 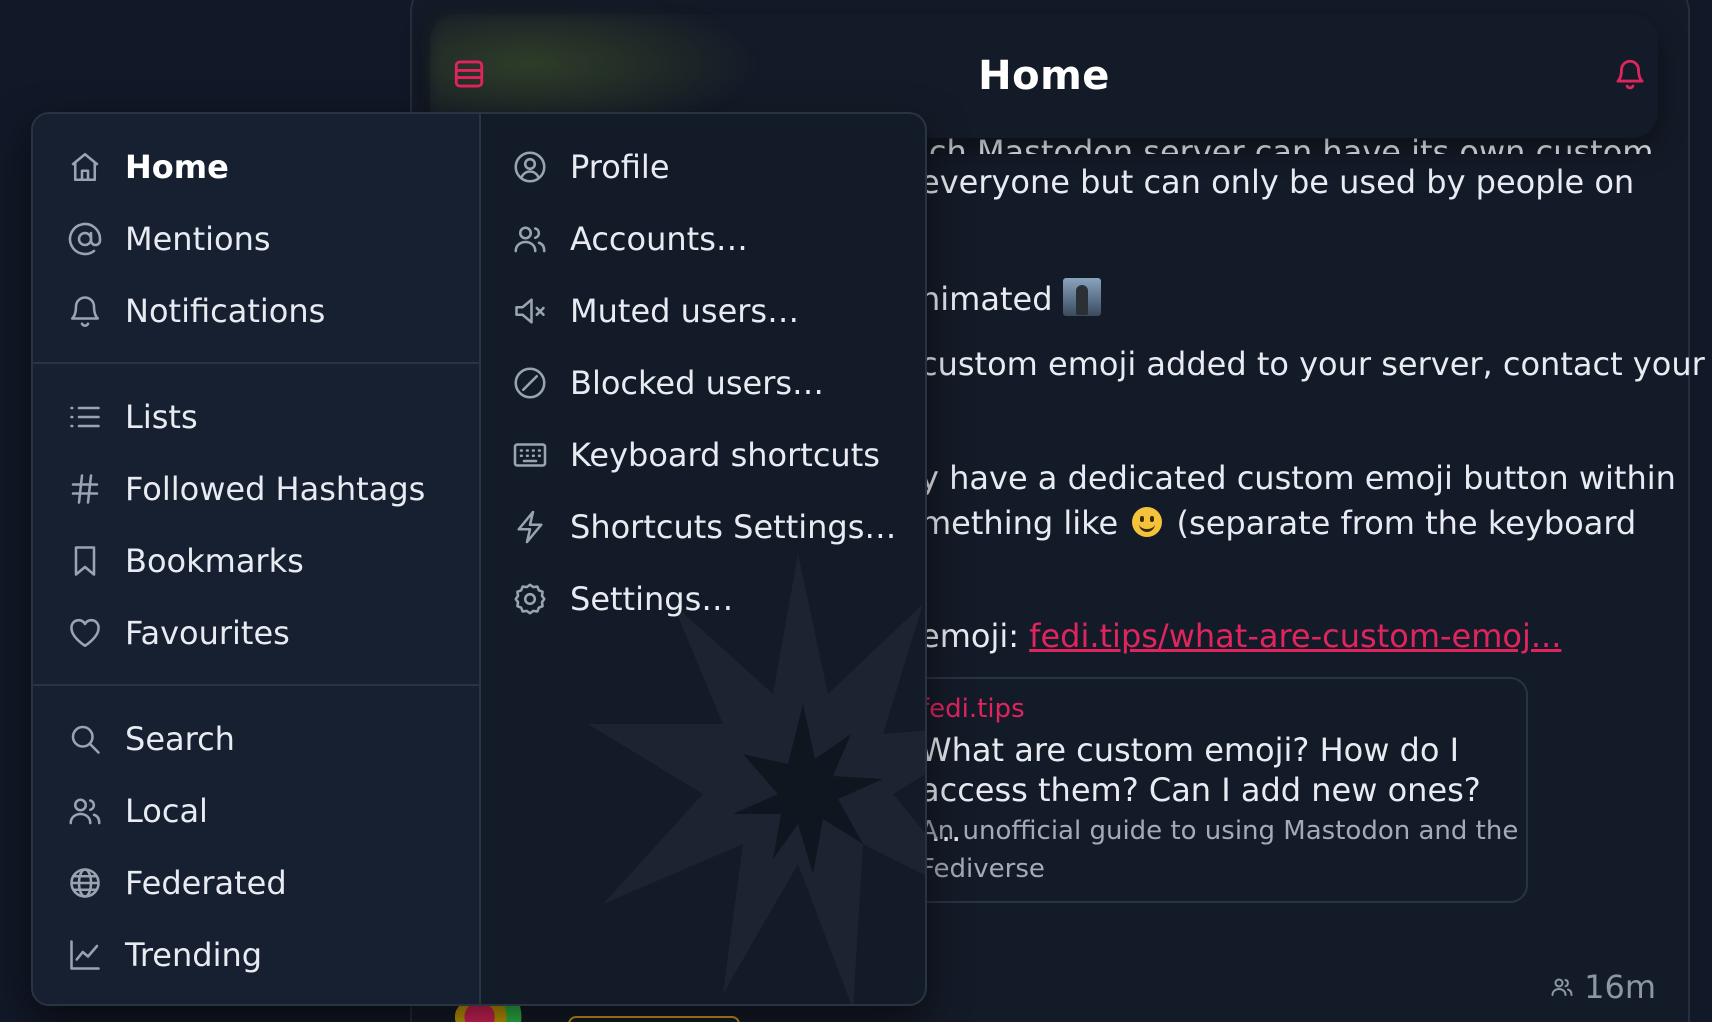 What do you see at coordinates (530, 239) in the screenshot?
I see `accounts-icon` at bounding box center [530, 239].